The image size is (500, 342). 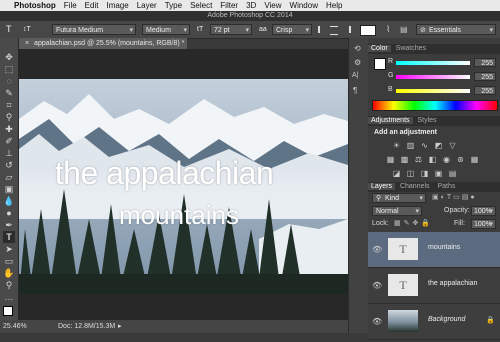 What do you see at coordinates (9, 261) in the screenshot?
I see `shape-tool-icon: ▭` at bounding box center [9, 261].